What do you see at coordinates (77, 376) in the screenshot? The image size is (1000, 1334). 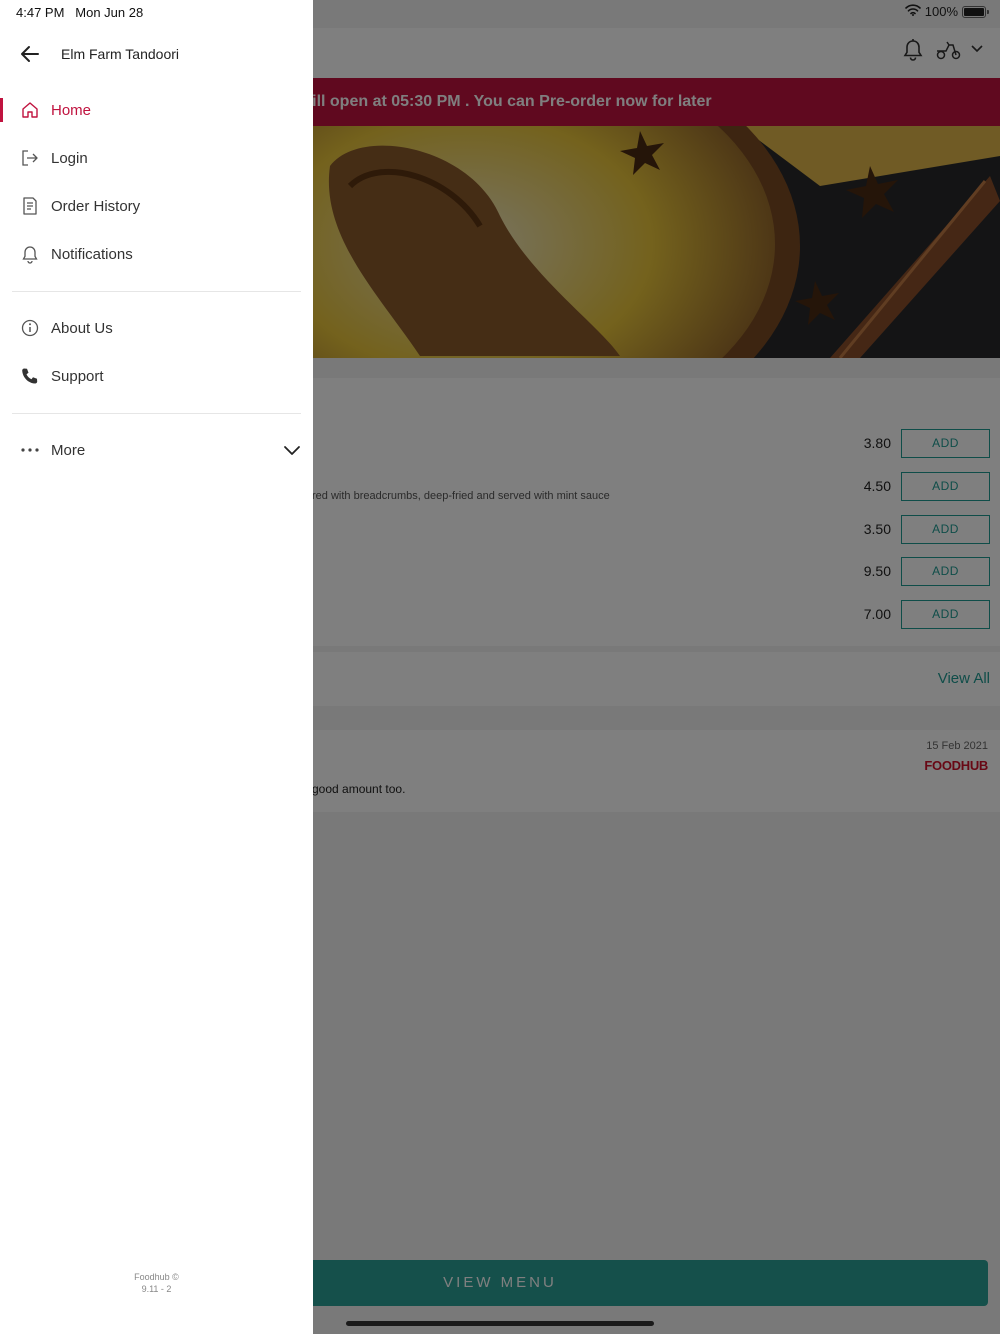 I see `menu-item-label: Support` at bounding box center [77, 376].